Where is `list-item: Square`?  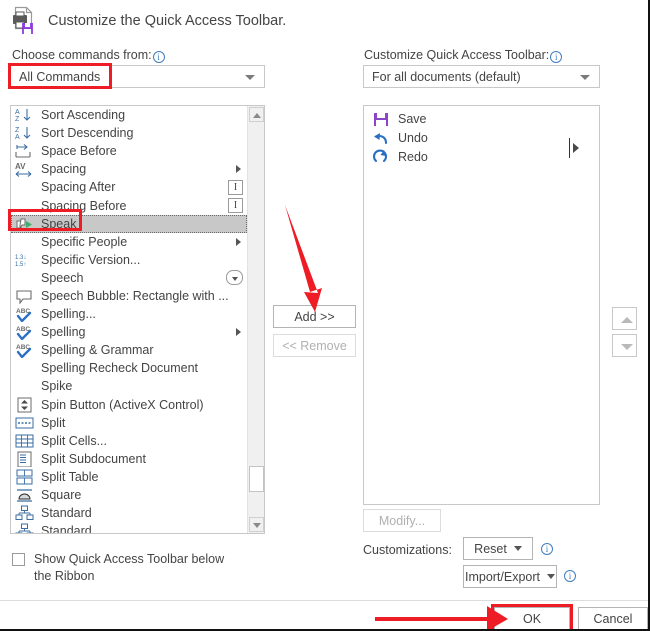
list-item: Square is located at coordinates (129, 495).